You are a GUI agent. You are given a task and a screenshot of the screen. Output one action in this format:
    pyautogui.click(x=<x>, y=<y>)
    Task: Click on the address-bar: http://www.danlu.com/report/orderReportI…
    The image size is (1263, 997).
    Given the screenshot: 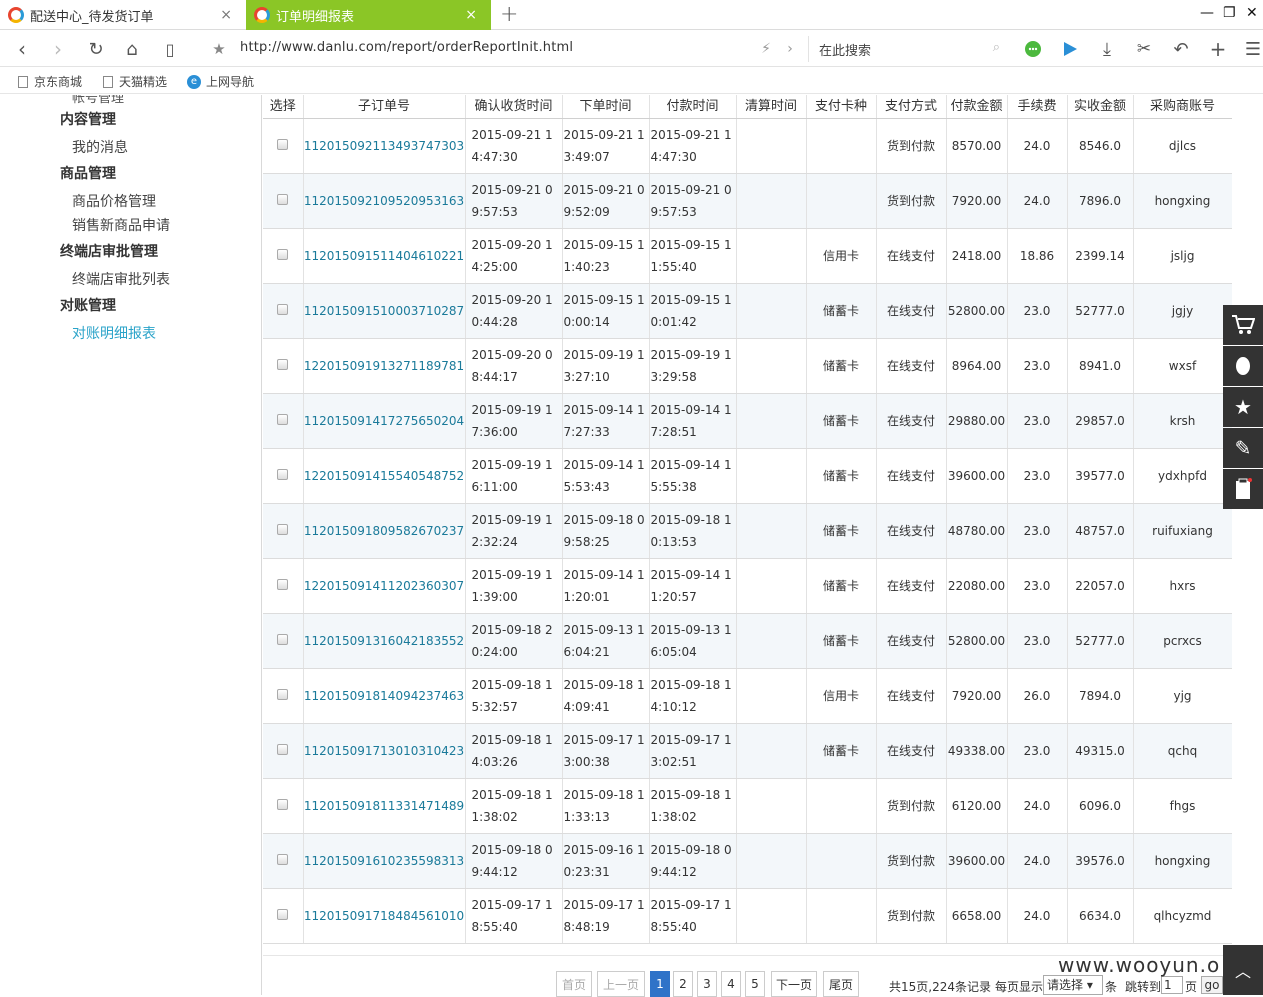 What is the action you would take?
    pyautogui.click(x=406, y=47)
    